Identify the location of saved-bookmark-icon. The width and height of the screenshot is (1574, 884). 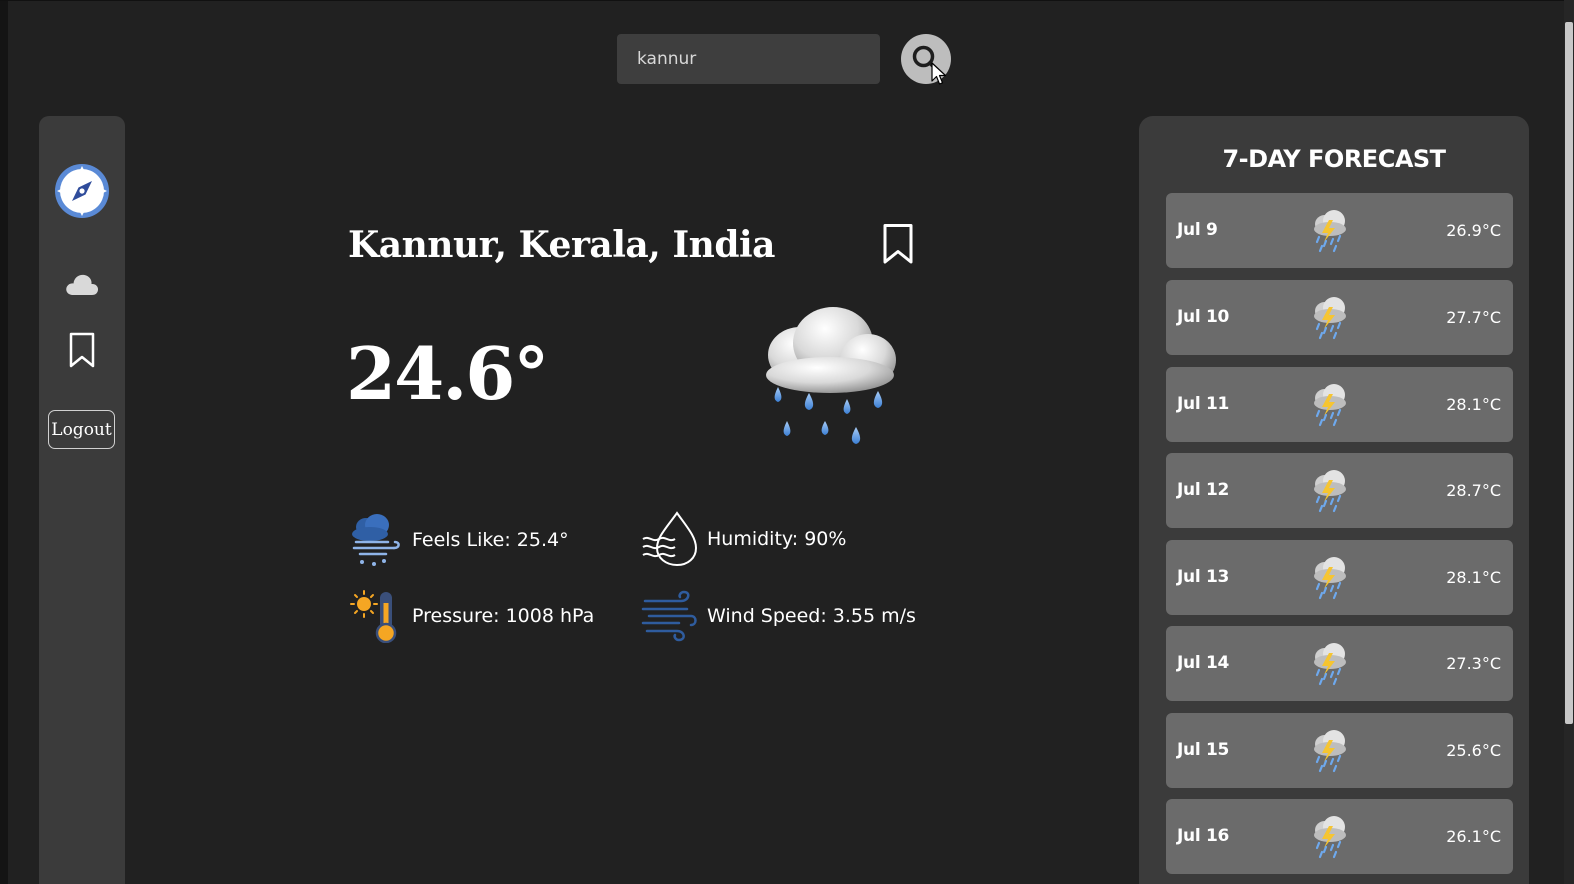
(82, 350).